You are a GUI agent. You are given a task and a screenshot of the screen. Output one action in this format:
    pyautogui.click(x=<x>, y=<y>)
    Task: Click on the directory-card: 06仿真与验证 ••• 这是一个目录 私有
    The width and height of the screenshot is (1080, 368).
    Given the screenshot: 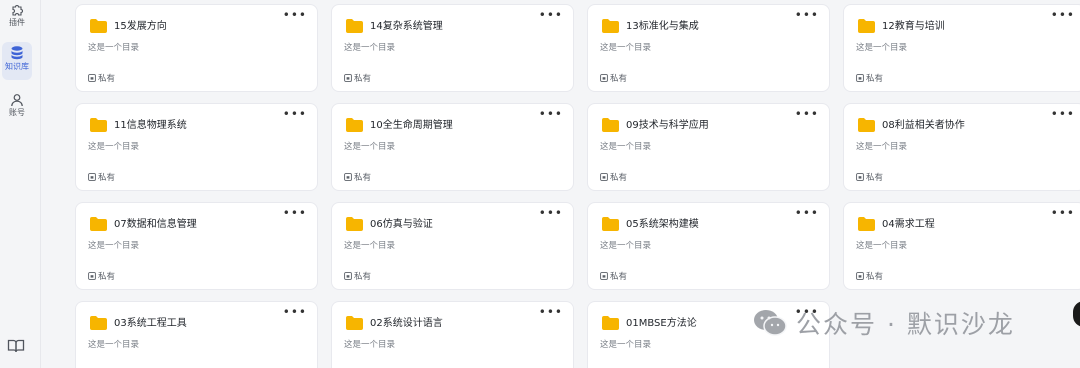 What is the action you would take?
    pyautogui.click(x=452, y=246)
    